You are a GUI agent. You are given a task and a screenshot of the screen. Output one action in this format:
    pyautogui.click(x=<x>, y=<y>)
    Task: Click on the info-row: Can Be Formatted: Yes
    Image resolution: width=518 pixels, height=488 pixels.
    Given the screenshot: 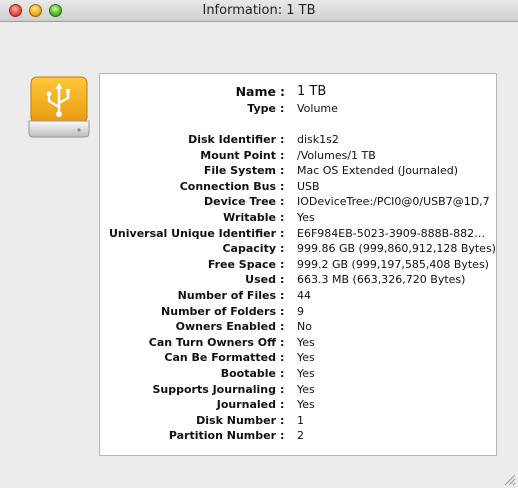 What is the action you would take?
    pyautogui.click(x=298, y=357)
    